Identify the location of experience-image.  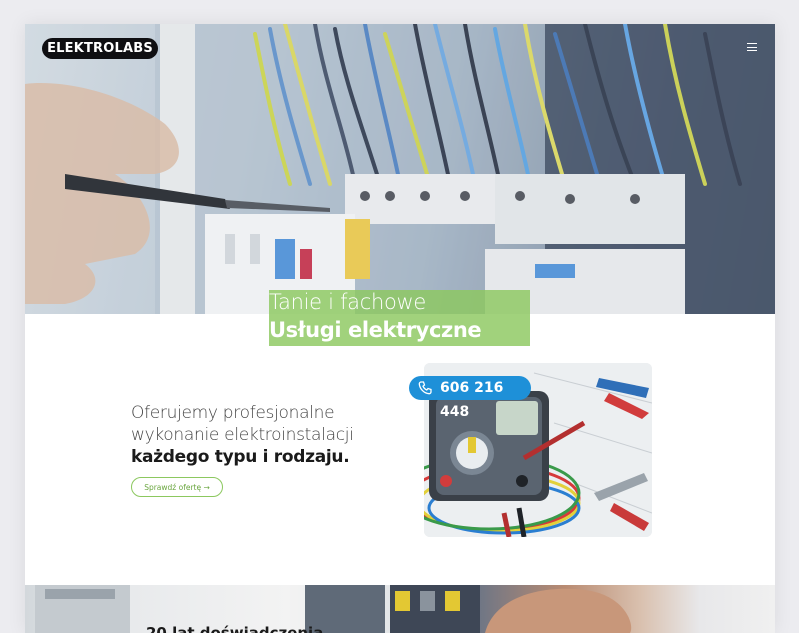
(333, 609).